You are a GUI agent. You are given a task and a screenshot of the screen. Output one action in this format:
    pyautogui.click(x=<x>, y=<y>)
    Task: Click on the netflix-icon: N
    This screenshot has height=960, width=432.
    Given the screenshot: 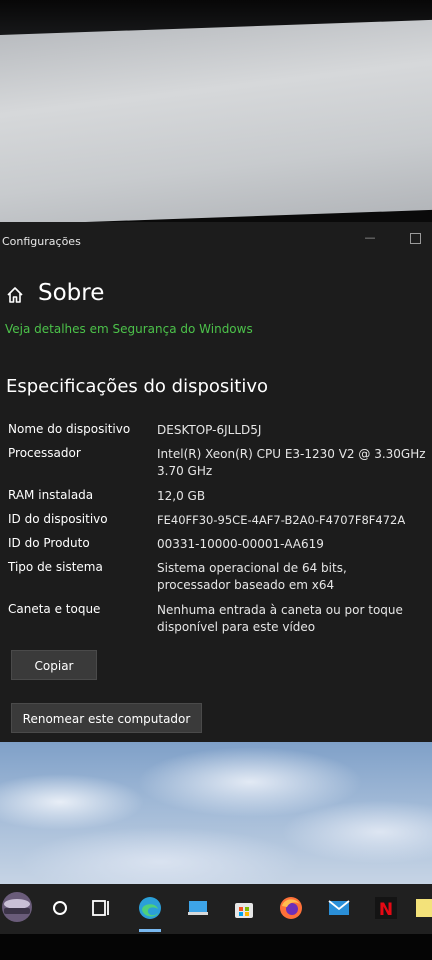 What is the action you would take?
    pyautogui.click(x=386, y=908)
    